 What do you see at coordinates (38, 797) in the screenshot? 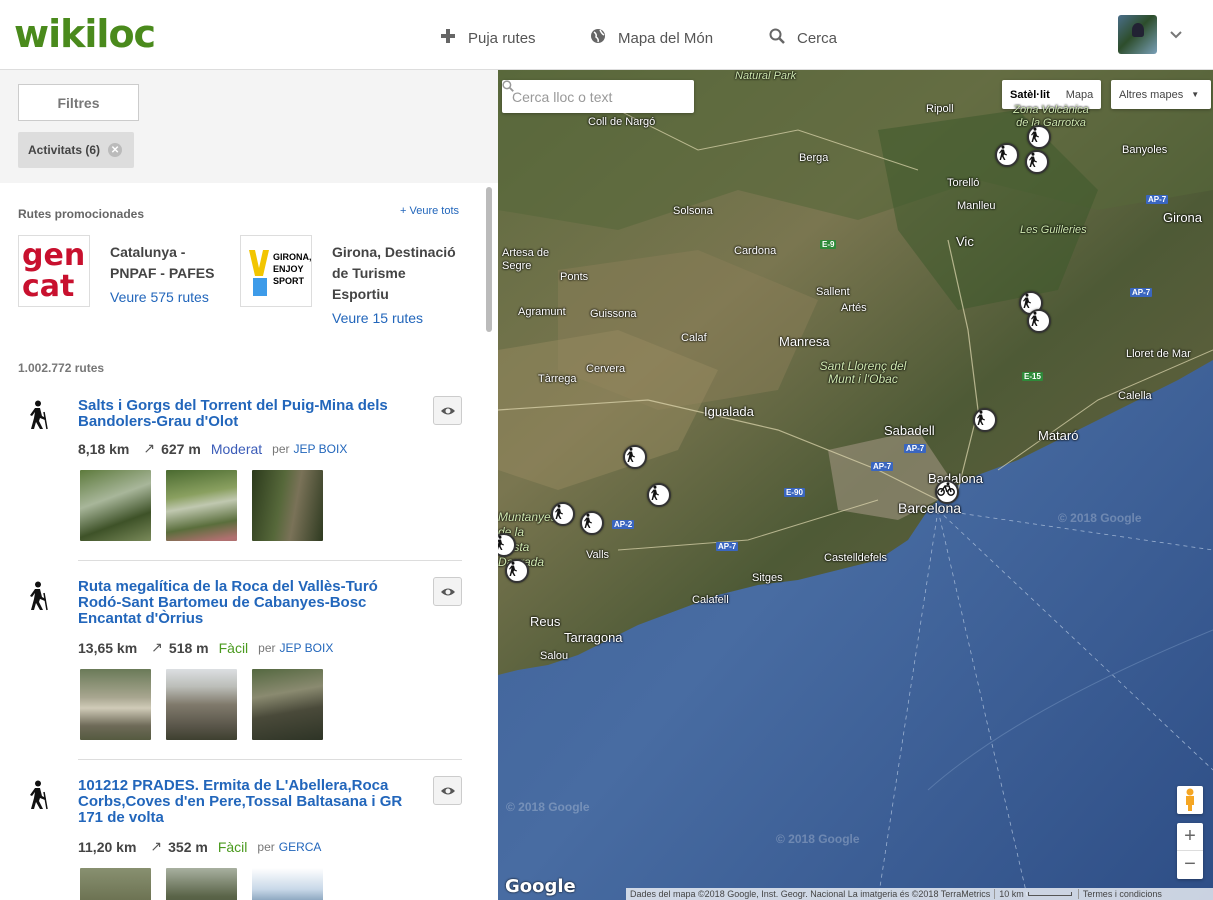
I see `hiking-icon` at bounding box center [38, 797].